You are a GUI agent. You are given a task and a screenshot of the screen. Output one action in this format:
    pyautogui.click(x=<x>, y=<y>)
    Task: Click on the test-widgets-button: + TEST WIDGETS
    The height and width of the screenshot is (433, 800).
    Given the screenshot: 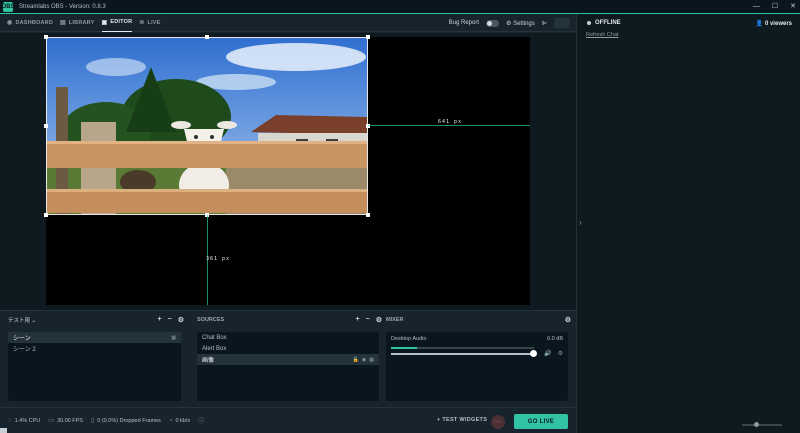 What is the action you would take?
    pyautogui.click(x=462, y=420)
    